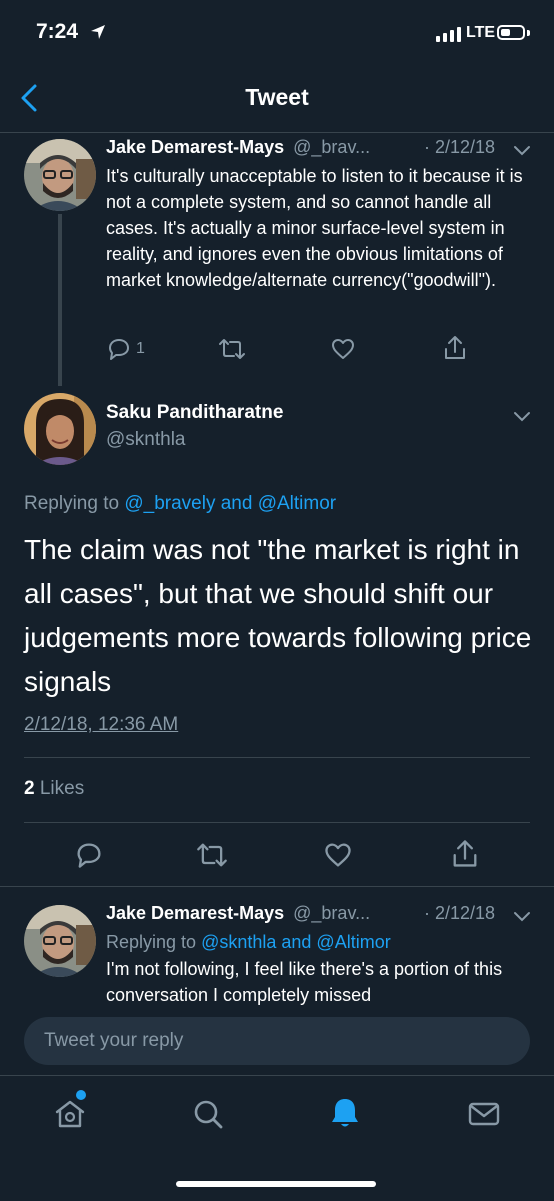 This screenshot has width=554, height=1201. Describe the element at coordinates (345, 1113) in the screenshot. I see `bell-icon` at that location.